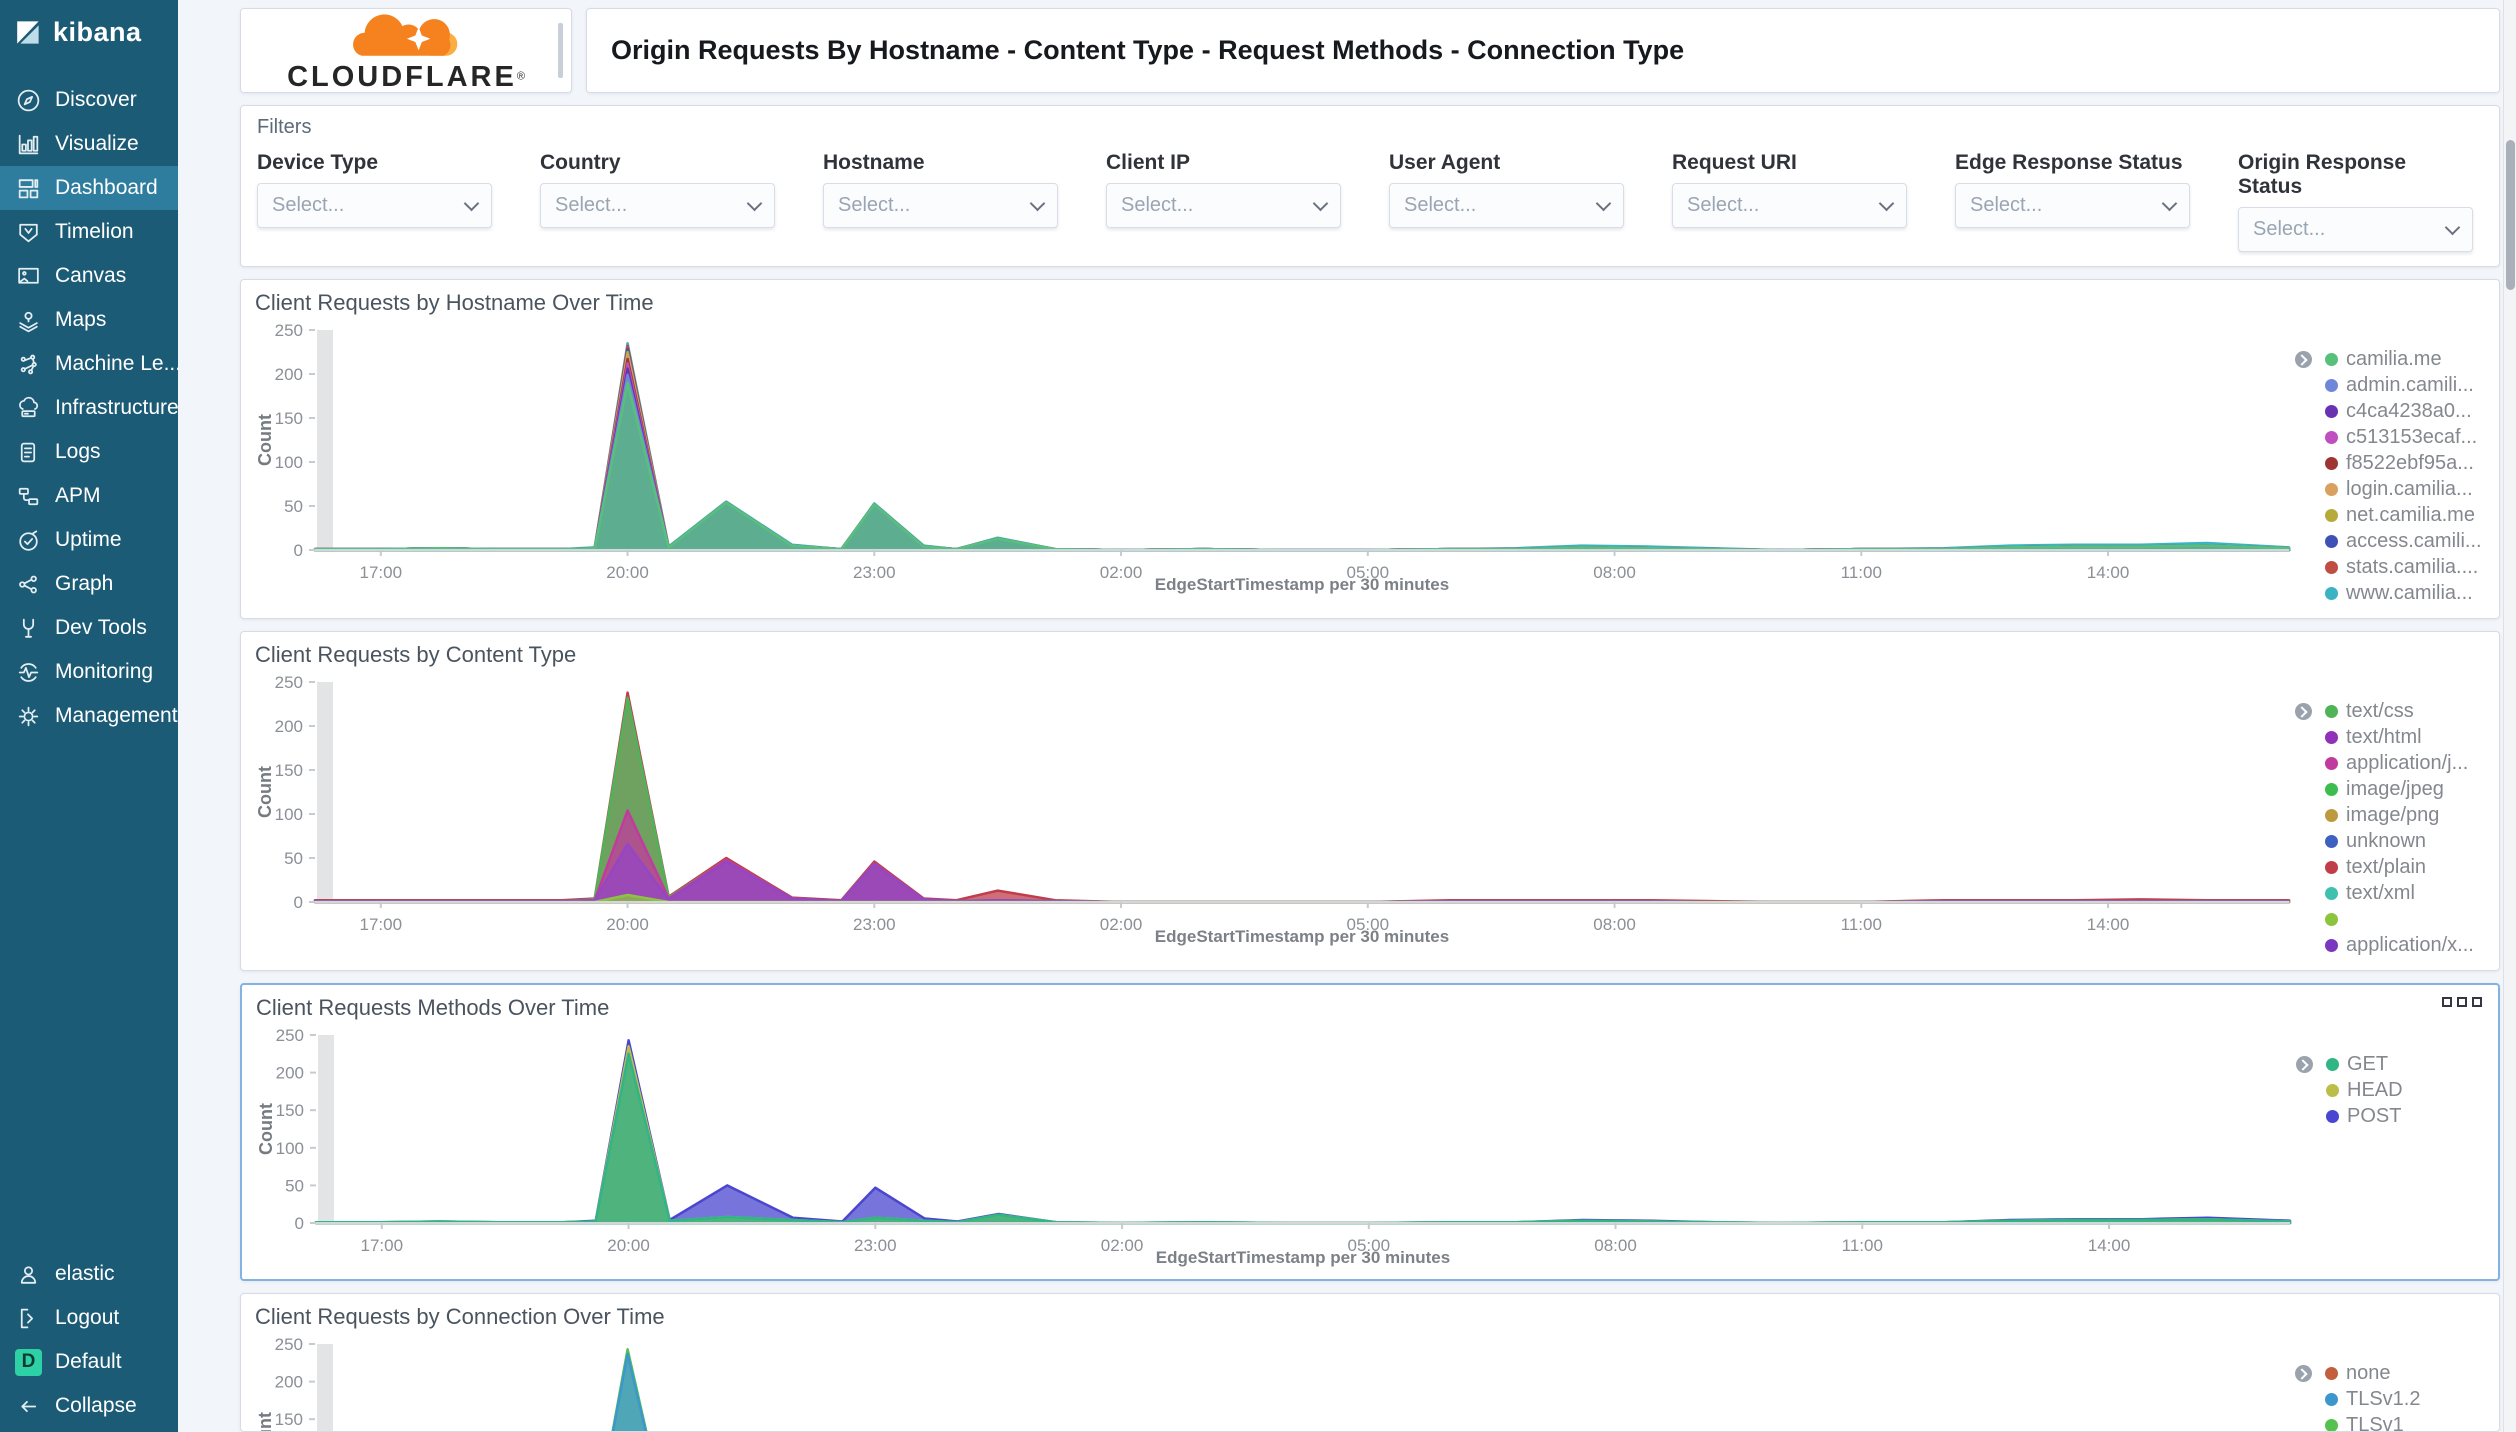  Describe the element at coordinates (89, 232) in the screenshot. I see `sidebar-item-timelion: Timelion` at that location.